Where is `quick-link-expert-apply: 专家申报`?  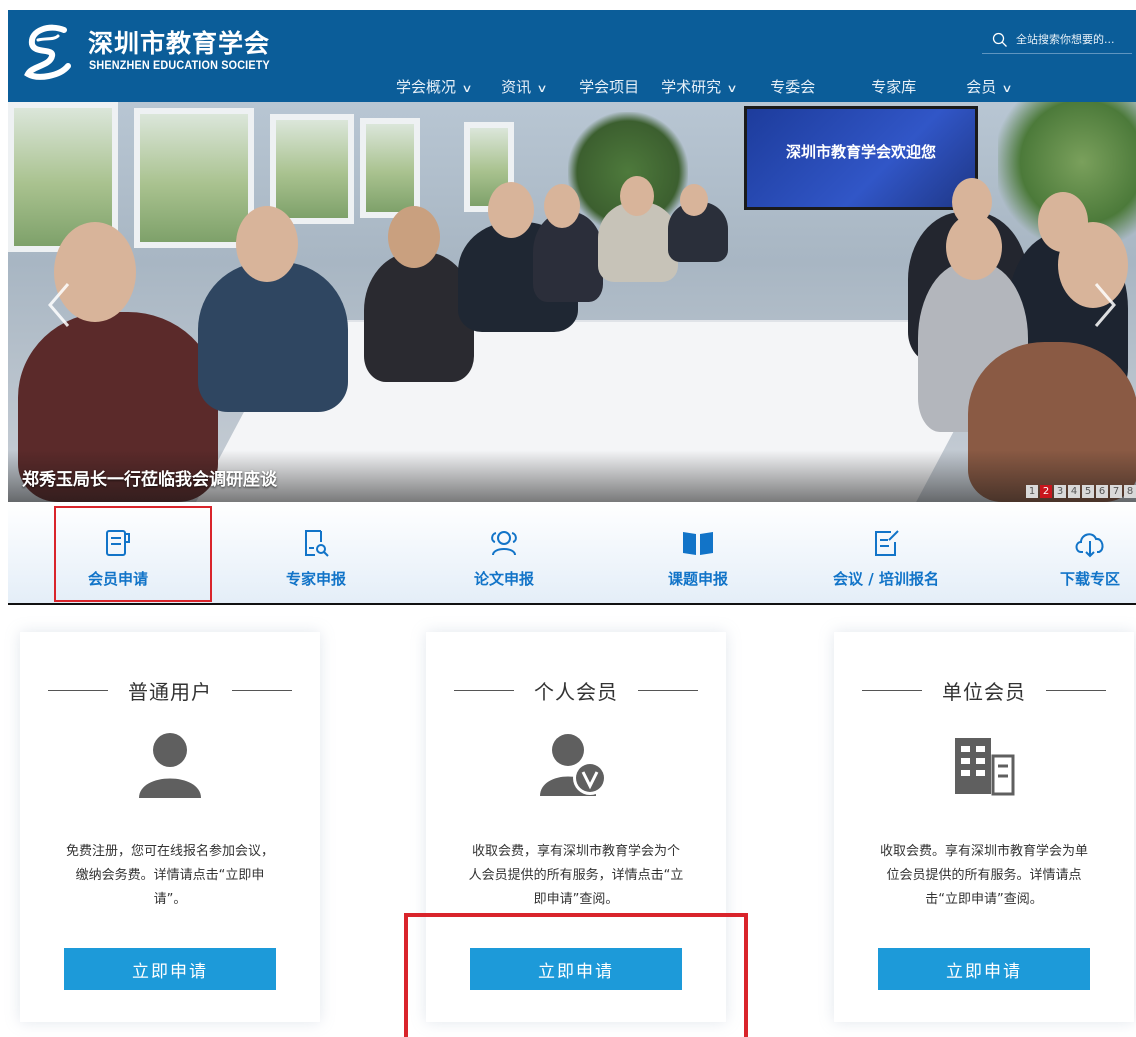
quick-link-expert-apply: 专家申报 is located at coordinates (316, 552).